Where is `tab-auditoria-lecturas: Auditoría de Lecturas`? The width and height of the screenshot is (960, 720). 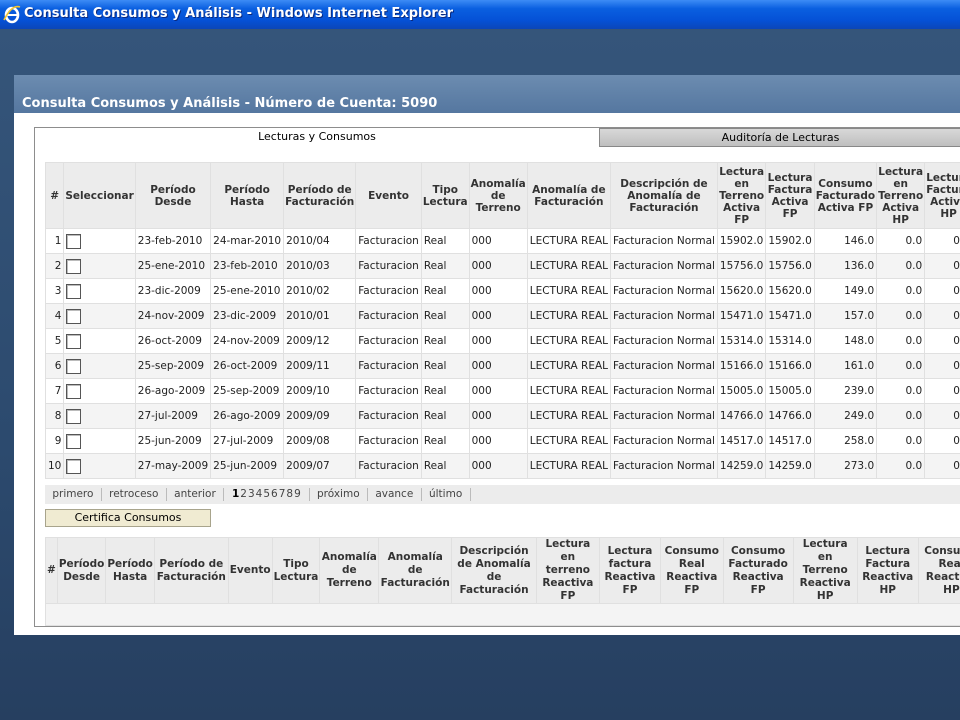 tab-auditoria-lecturas: Auditoría de Lecturas is located at coordinates (779, 137).